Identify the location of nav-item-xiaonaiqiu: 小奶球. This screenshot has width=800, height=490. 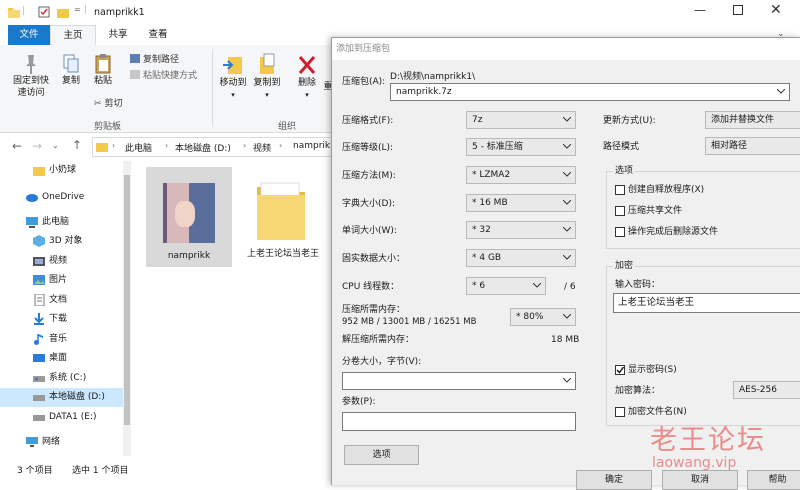
(62, 170).